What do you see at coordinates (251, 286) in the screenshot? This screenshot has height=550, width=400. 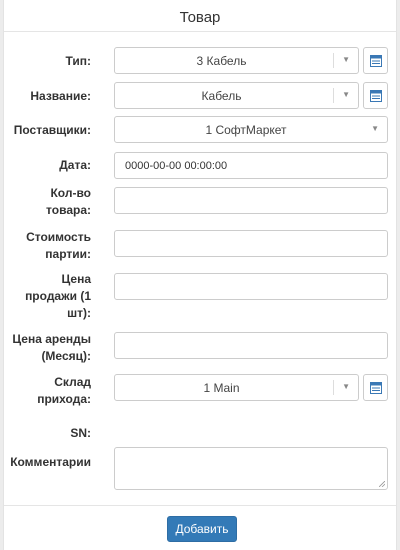 I see `sale-price-input` at bounding box center [251, 286].